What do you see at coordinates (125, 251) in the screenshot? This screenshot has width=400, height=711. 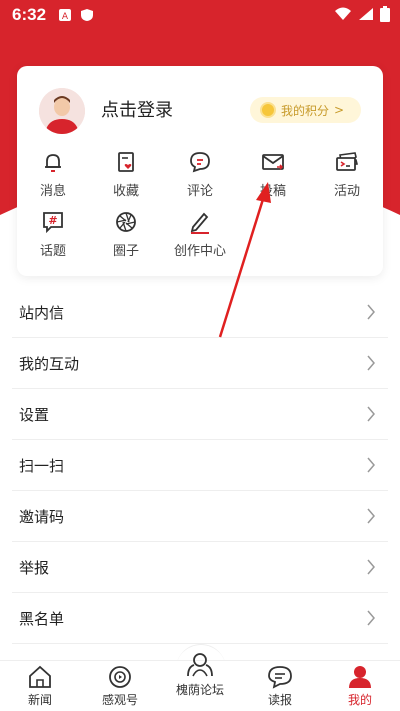 I see `grid-label: 圈子` at bounding box center [125, 251].